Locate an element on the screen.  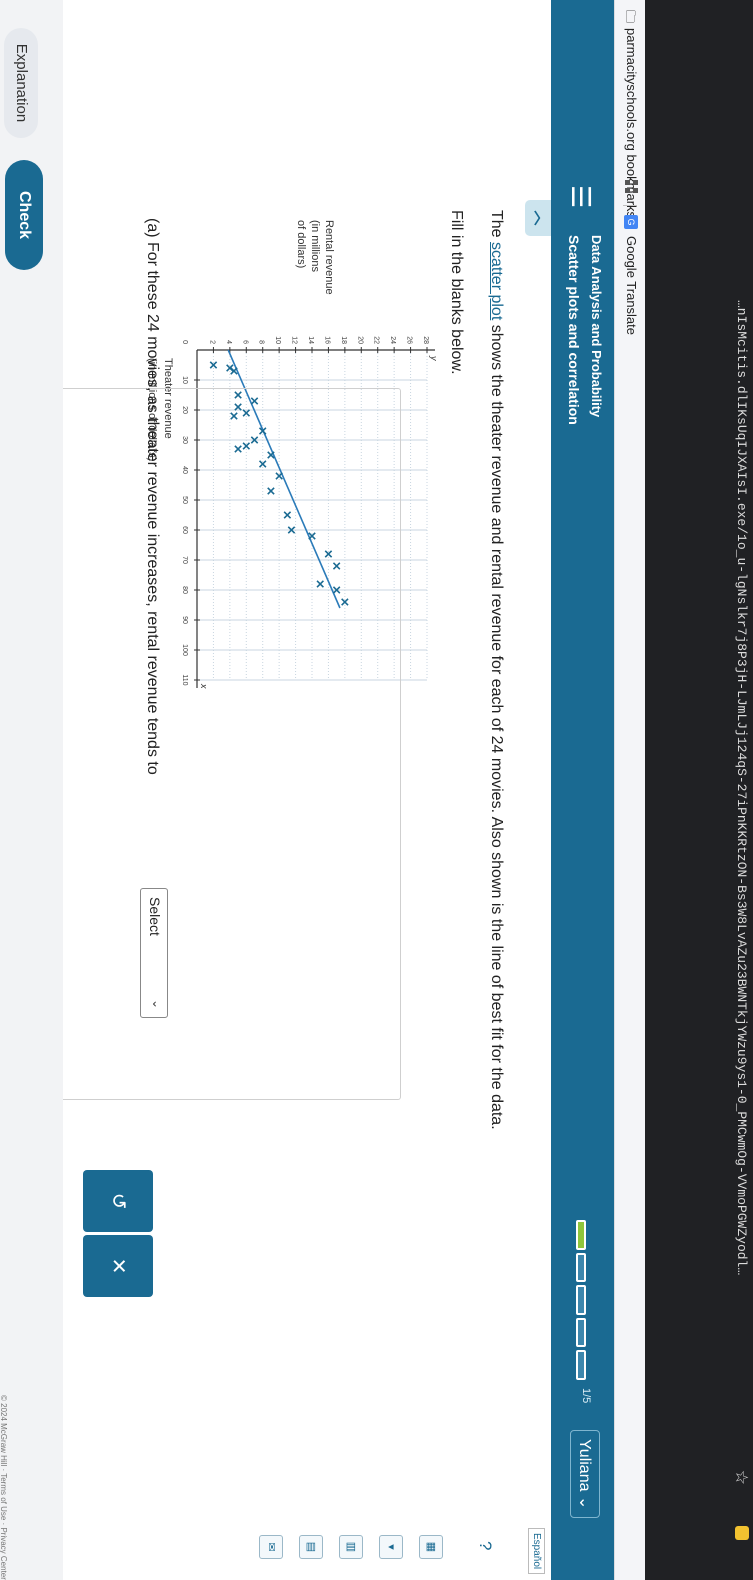
chevron-up-icon: ︿ is located at coordinates (540, 218).